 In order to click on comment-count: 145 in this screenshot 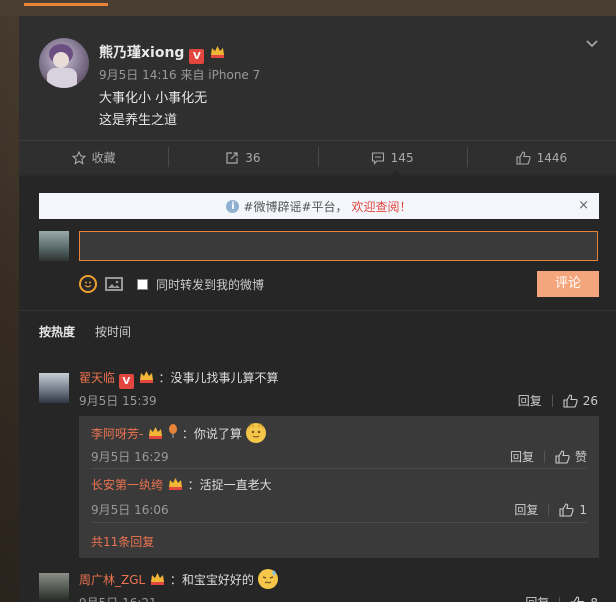, I will do `click(402, 157)`.